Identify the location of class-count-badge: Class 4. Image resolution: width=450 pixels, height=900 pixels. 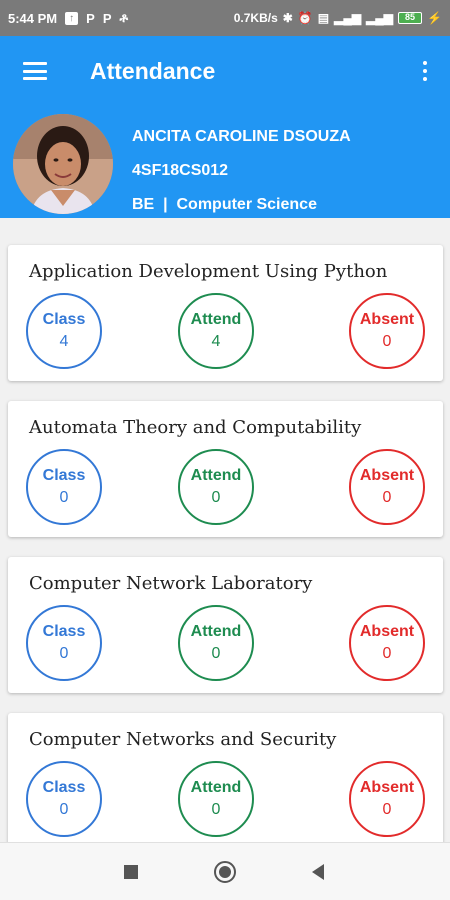
(64, 331).